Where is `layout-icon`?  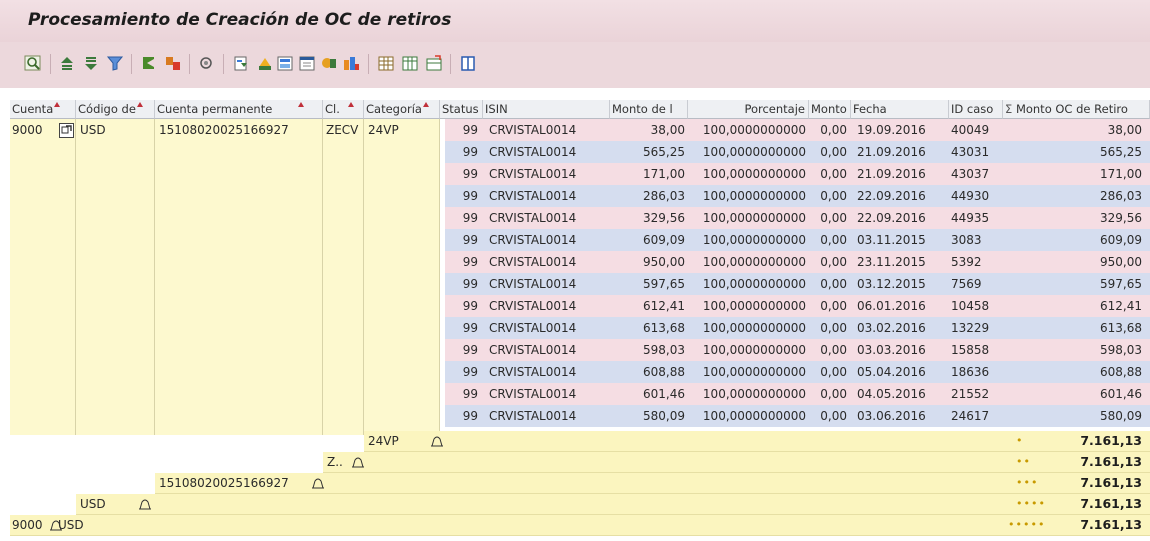 layout-icon is located at coordinates (410, 63).